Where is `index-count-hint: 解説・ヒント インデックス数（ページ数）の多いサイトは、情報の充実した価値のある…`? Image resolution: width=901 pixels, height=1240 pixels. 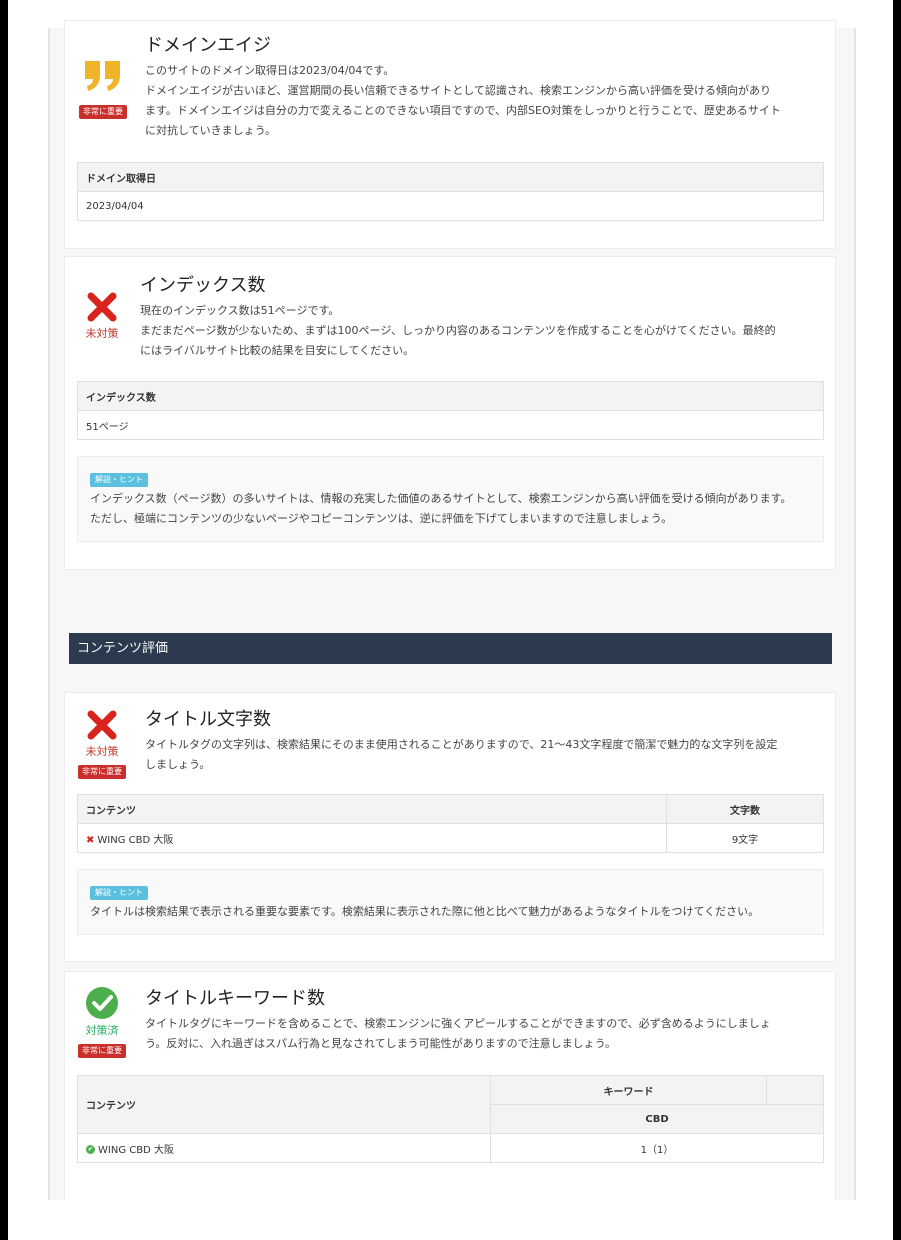 index-count-hint: 解説・ヒント インデックス数（ページ数）の多いサイトは、情報の充実した価値のある… is located at coordinates (450, 499).